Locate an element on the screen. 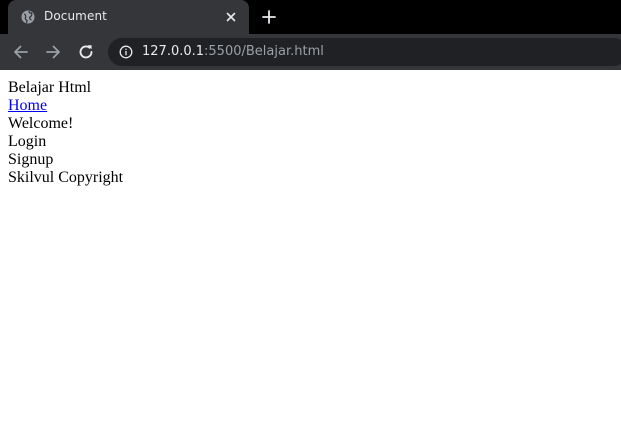  tab-document: Document is located at coordinates (128, 17).